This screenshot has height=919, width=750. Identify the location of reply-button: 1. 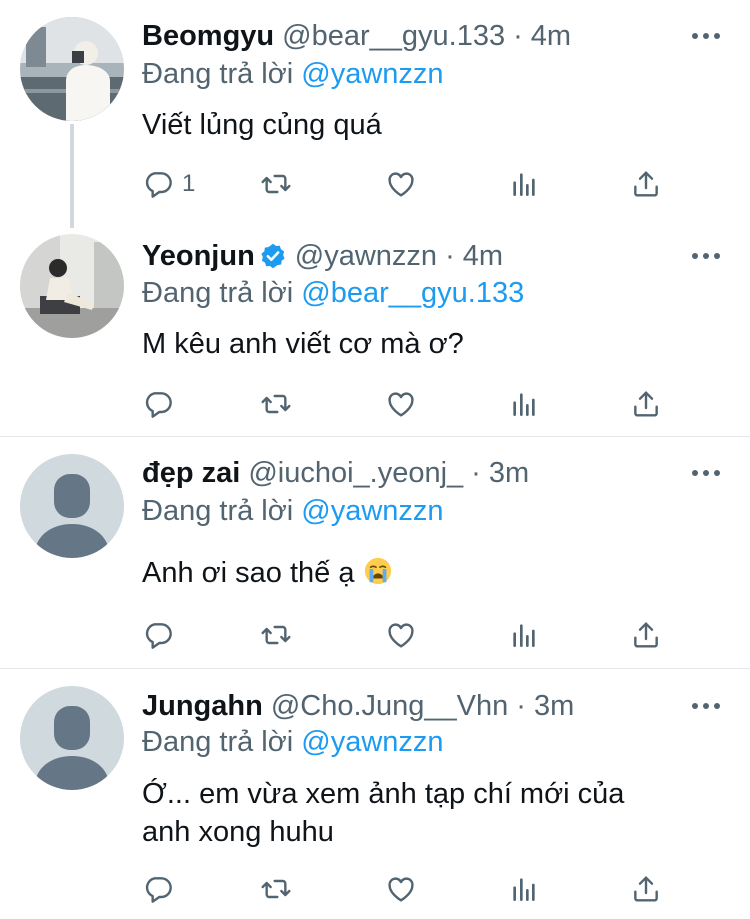
(168, 184).